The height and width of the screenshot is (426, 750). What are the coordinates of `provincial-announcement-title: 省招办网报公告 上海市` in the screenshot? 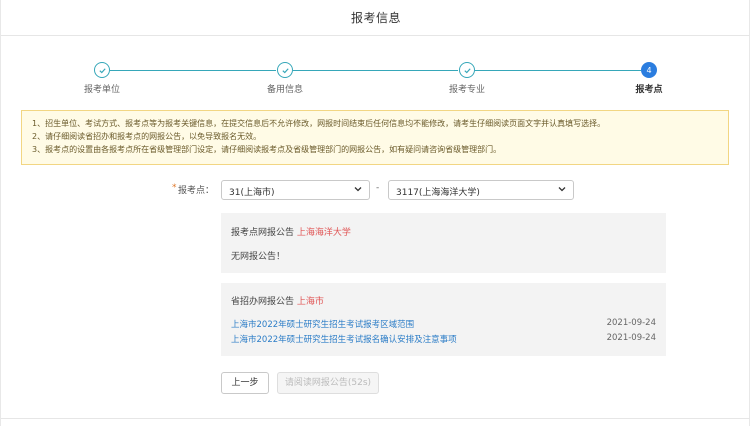 It's located at (277, 300).